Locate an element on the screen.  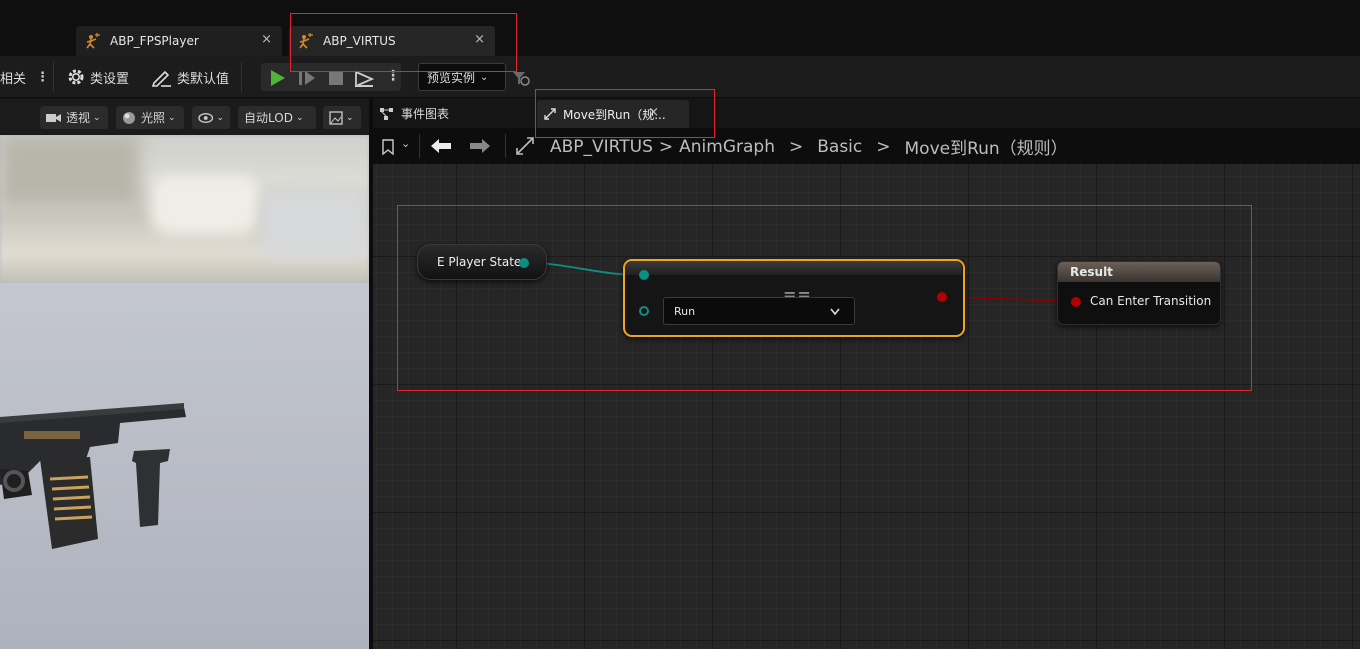
enum-input-pin-a is located at coordinates (644, 275).